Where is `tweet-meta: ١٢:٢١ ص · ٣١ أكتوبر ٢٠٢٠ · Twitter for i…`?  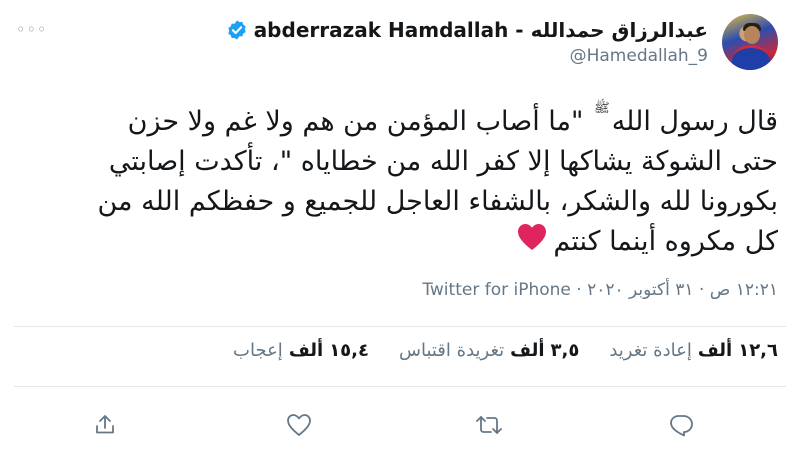 tweet-meta: ١٢:٢١ ص · ٣١ أكتوبر ٢٠٢٠ · Twitter for i… is located at coordinates (600, 290).